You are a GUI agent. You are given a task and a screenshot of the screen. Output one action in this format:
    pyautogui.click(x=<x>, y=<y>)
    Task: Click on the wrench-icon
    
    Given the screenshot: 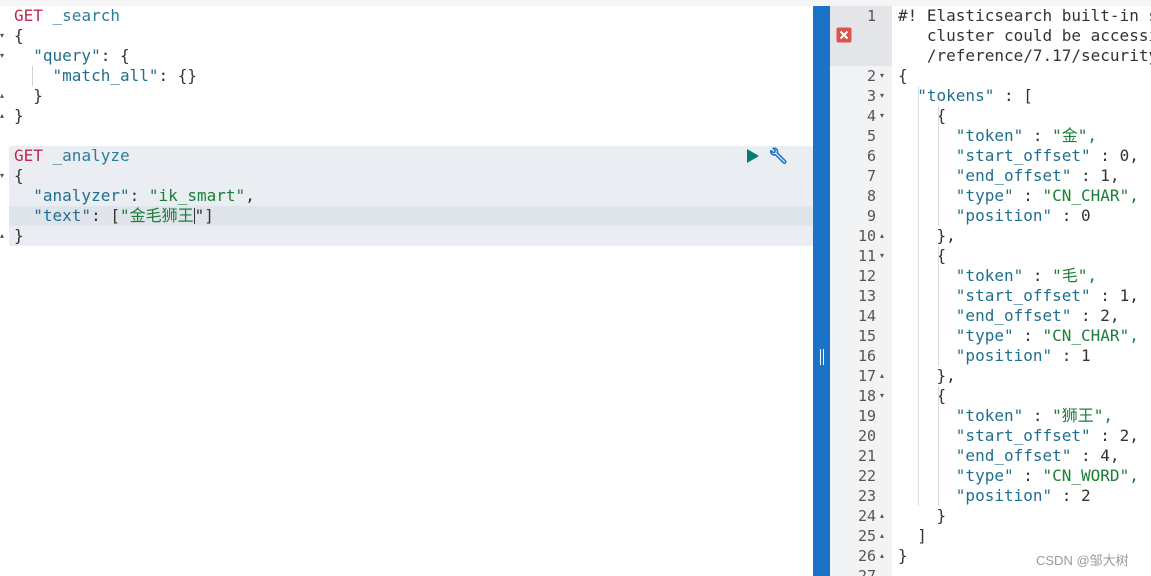 What is the action you would take?
    pyautogui.click(x=778, y=155)
    